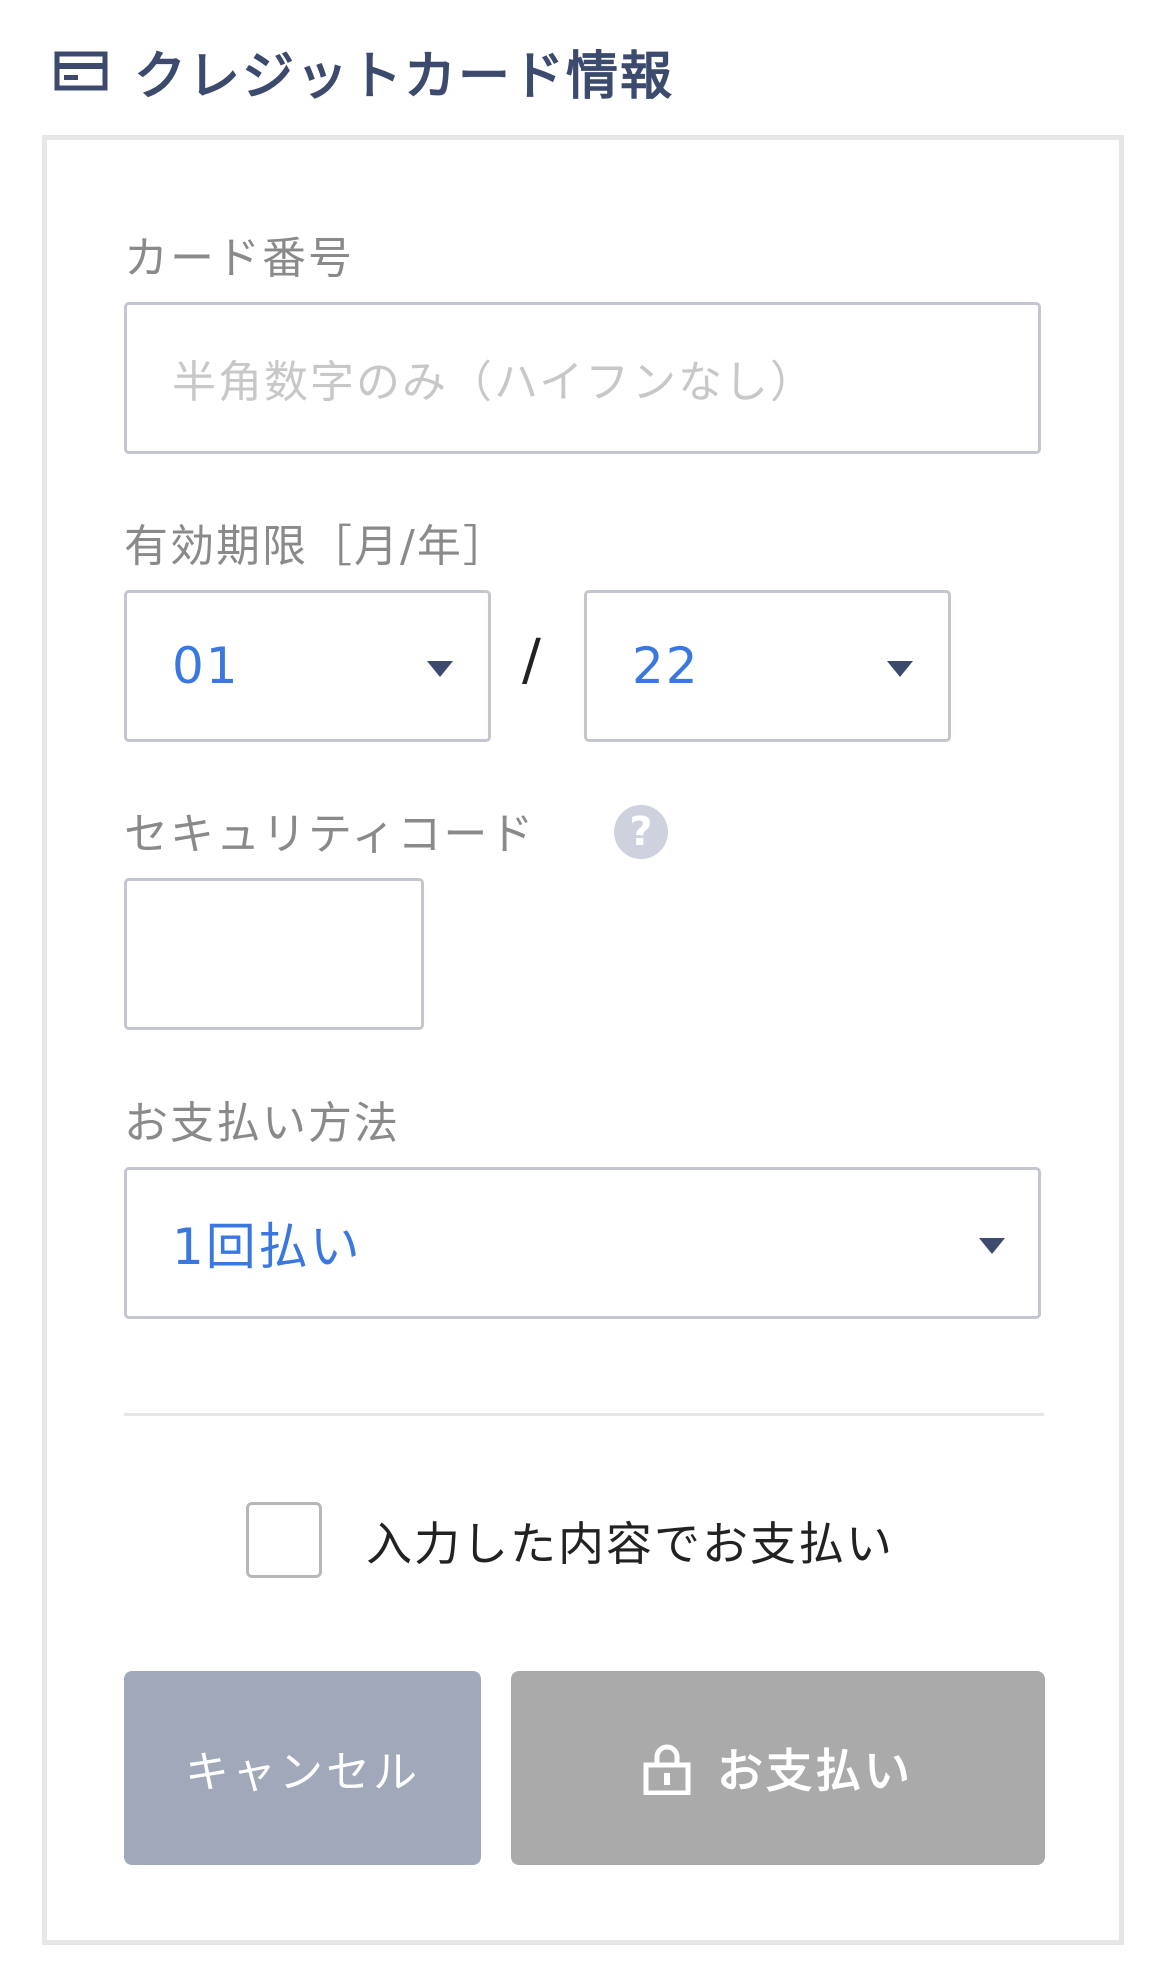  Describe the element at coordinates (582, 1243) in the screenshot. I see `payment-method-select: 1回払い` at that location.